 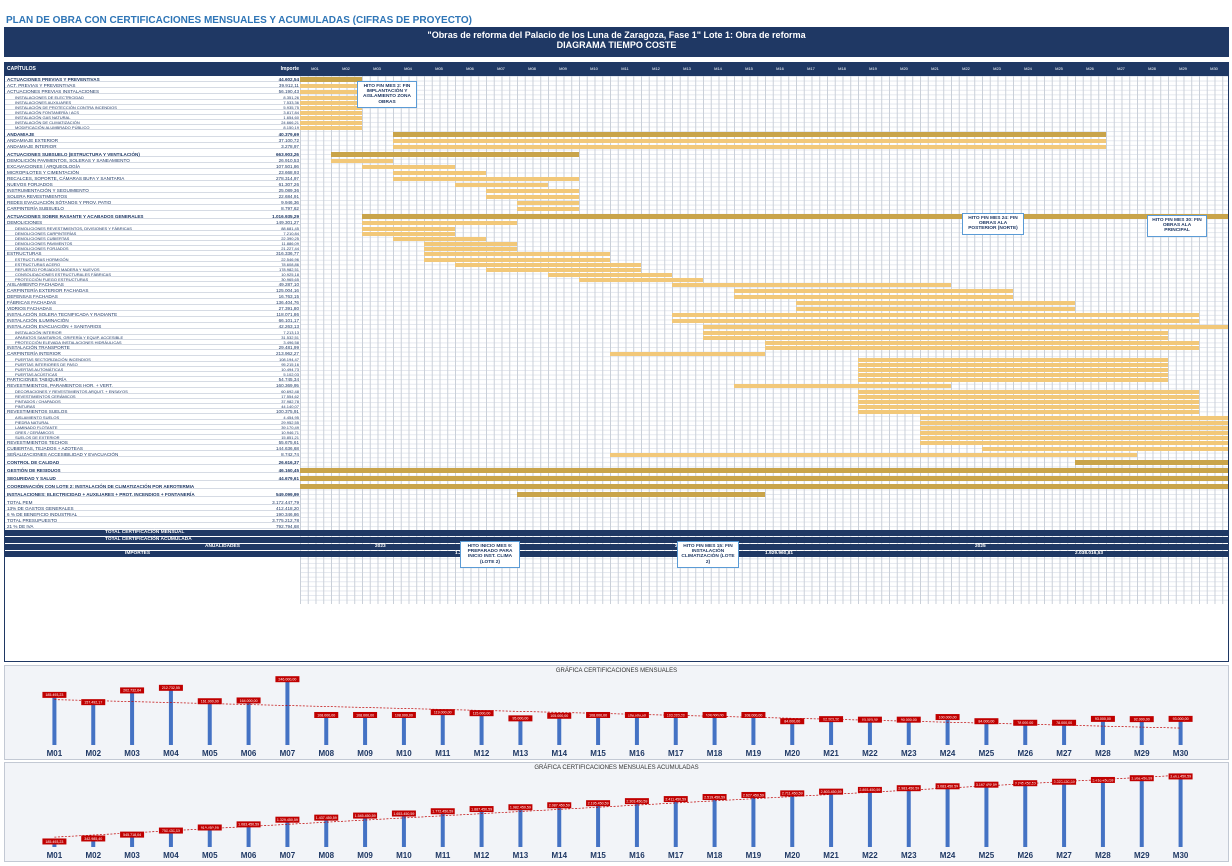 What do you see at coordinates (288, 284) in the screenshot?
I see `row-amount: 49.287,10` at bounding box center [288, 284].